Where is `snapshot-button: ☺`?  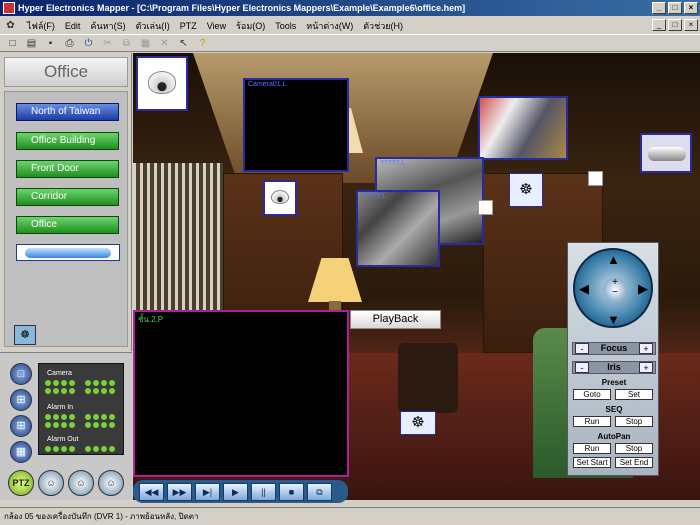 snapshot-button: ☺ is located at coordinates (81, 483).